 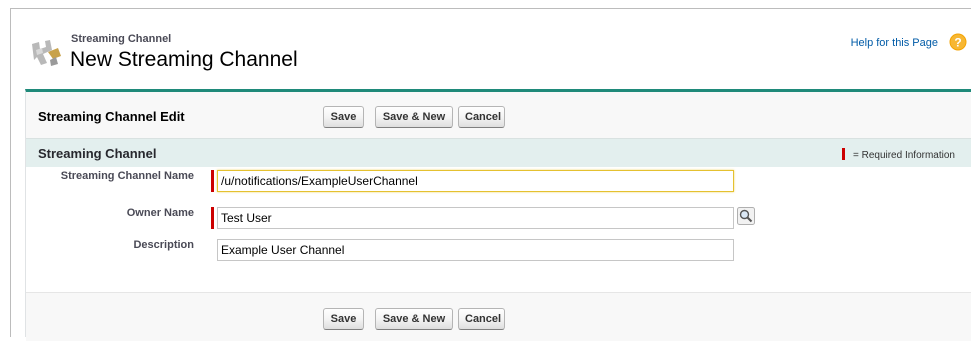 I want to click on streaming-channel-icon, so click(x=46, y=53).